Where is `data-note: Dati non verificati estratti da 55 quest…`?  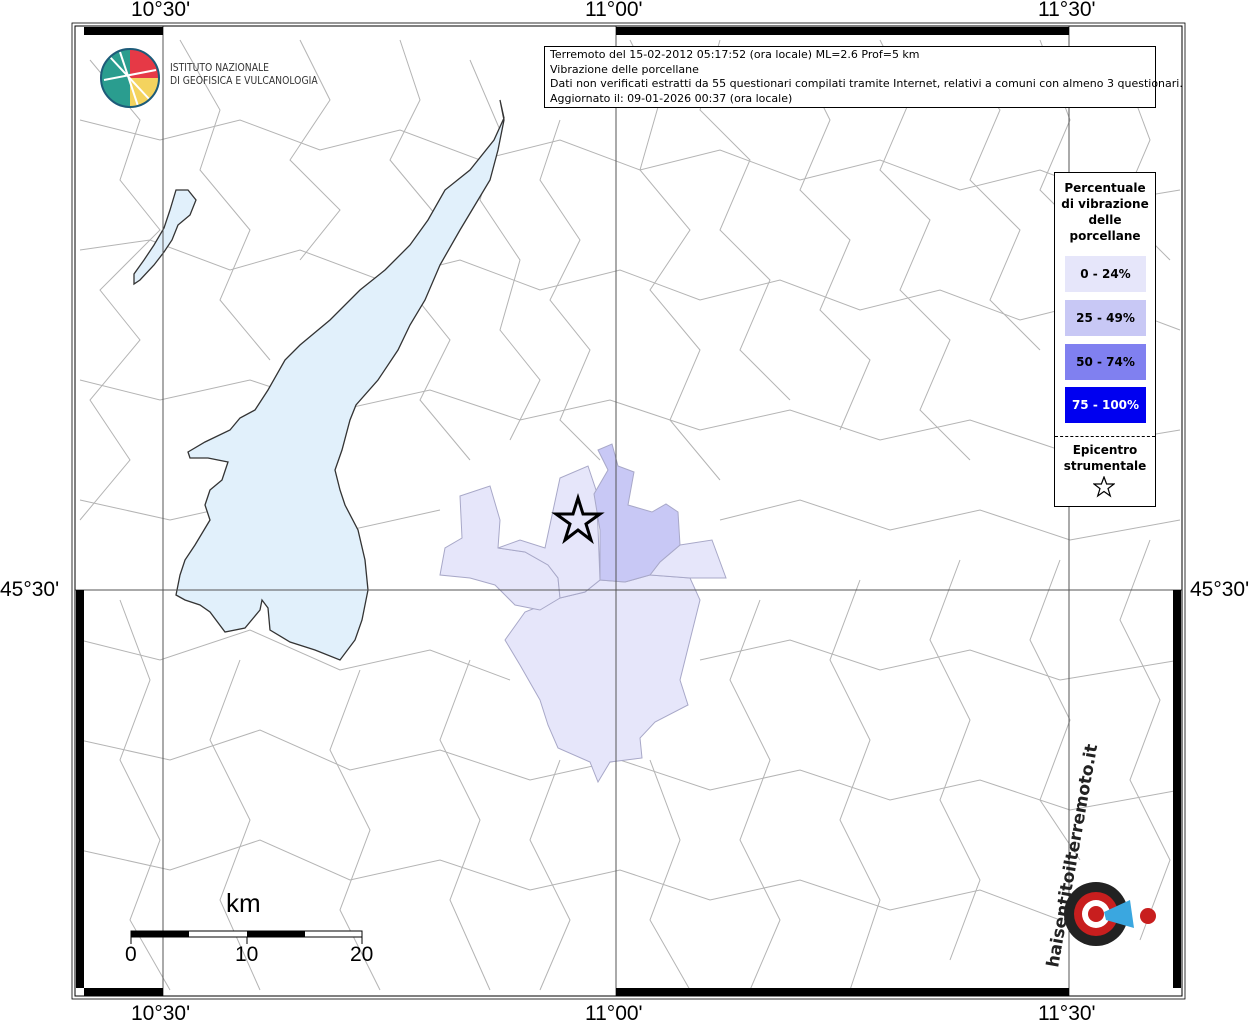
data-note: Dati non verificati estratti da 55 quest… is located at coordinates (866, 84).